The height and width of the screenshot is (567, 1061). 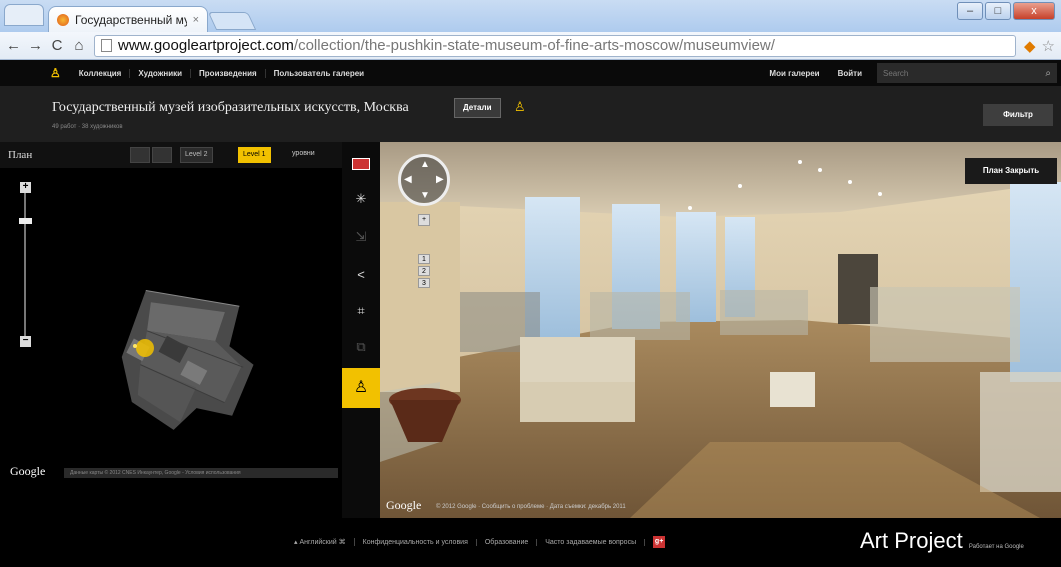 I want to click on floor-plan-header: План Level 2 Level 1 уровни, so click(x=171, y=155).